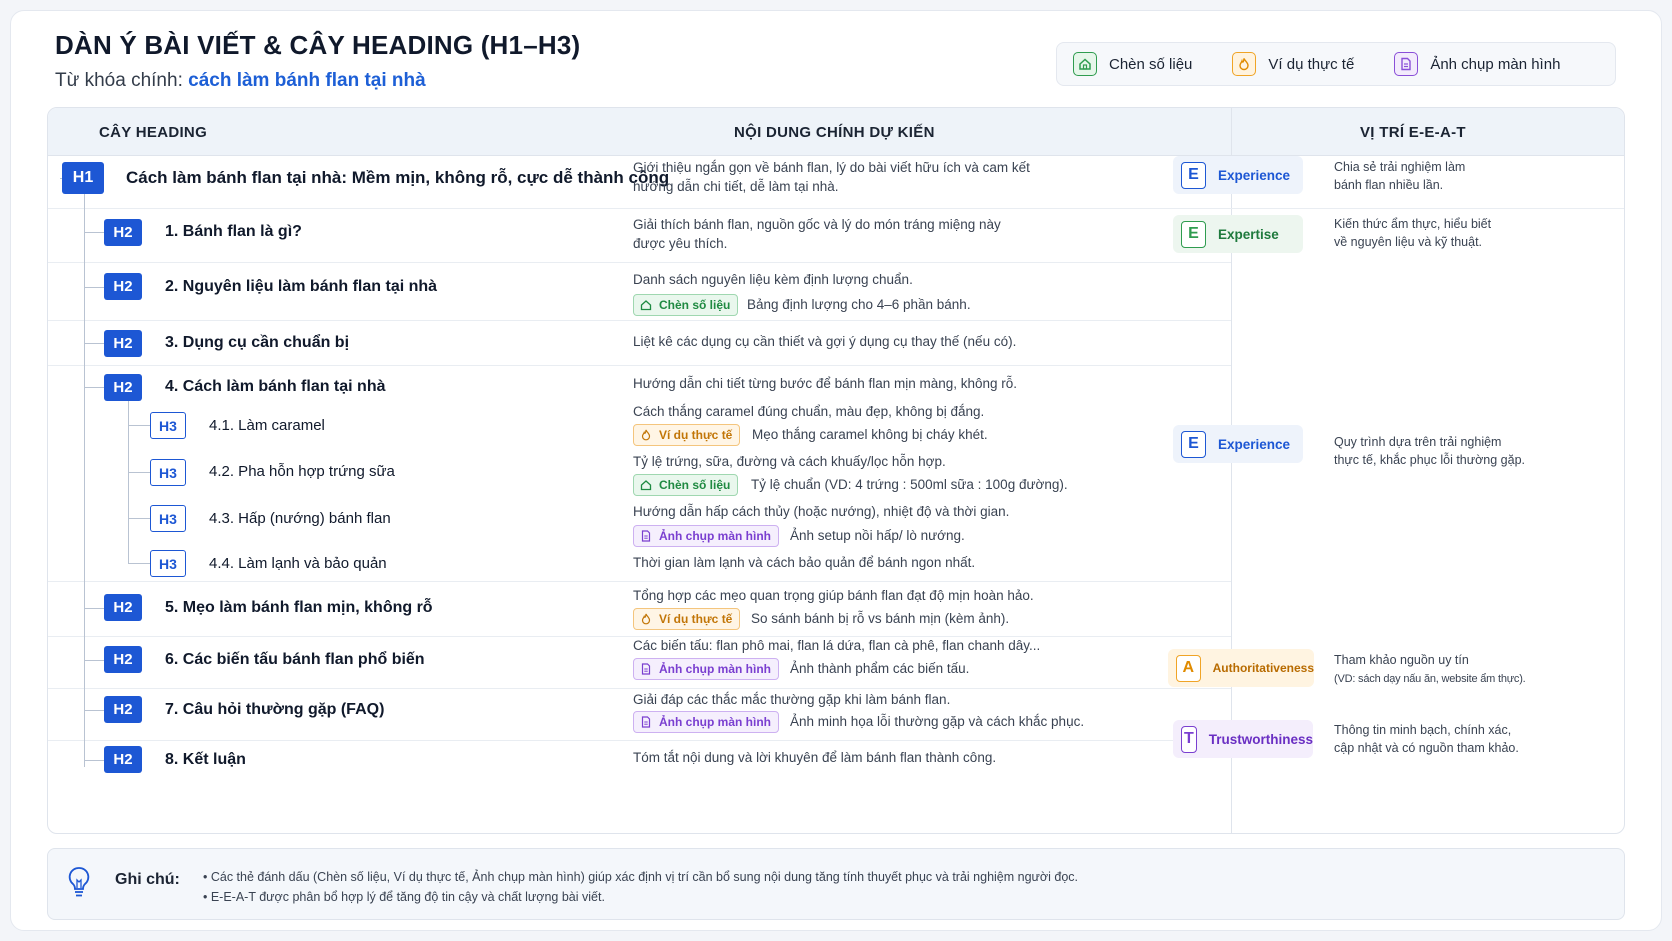 The height and width of the screenshot is (941, 1672). What do you see at coordinates (1389, 185) in the screenshot?
I see `eeat-description: bánh flan nhiều lần.` at bounding box center [1389, 185].